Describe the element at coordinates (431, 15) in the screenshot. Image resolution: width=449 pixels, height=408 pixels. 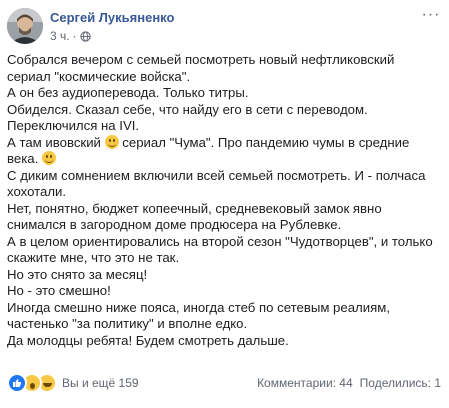
I see `more-options-icon: ···` at that location.